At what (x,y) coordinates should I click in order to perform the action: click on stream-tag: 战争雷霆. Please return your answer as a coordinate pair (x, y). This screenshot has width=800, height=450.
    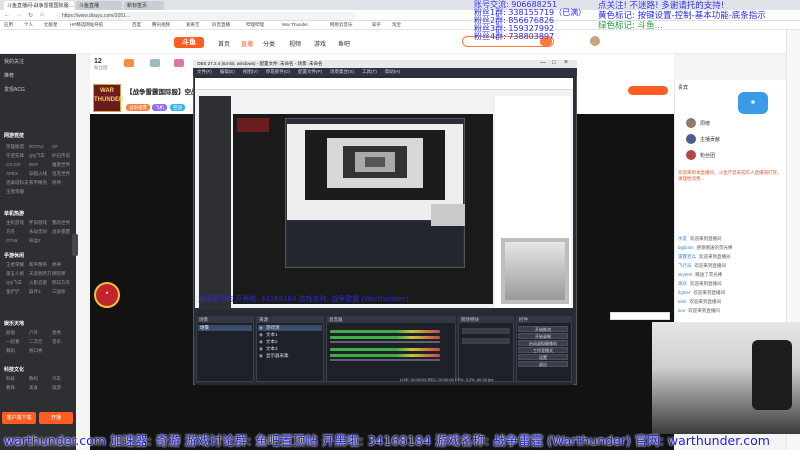
    Looking at the image, I should click on (138, 107).